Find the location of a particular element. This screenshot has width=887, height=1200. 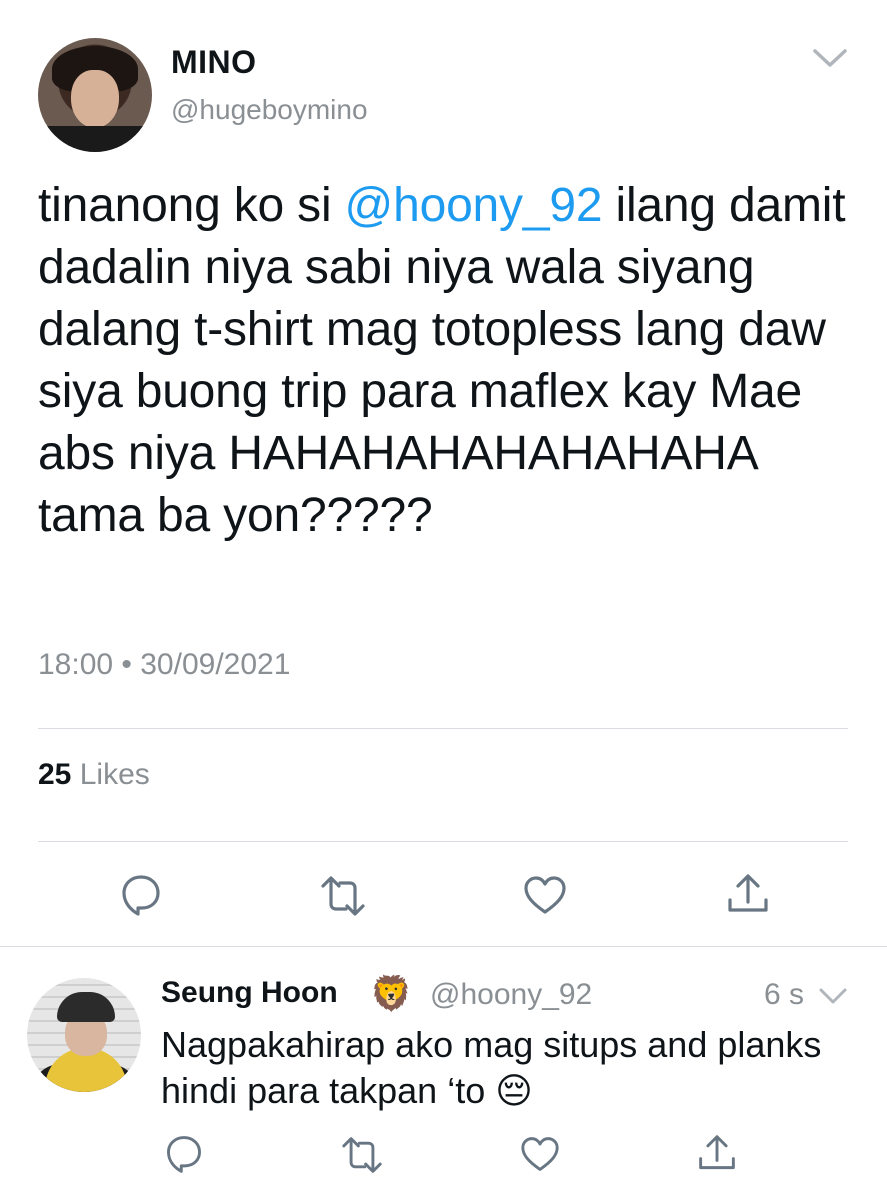

likes-summary: 25 Likes is located at coordinates (94, 775).